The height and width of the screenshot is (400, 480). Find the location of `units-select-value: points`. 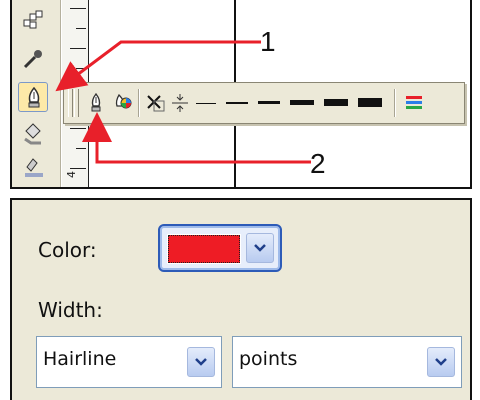

units-select-value: points is located at coordinates (268, 359).